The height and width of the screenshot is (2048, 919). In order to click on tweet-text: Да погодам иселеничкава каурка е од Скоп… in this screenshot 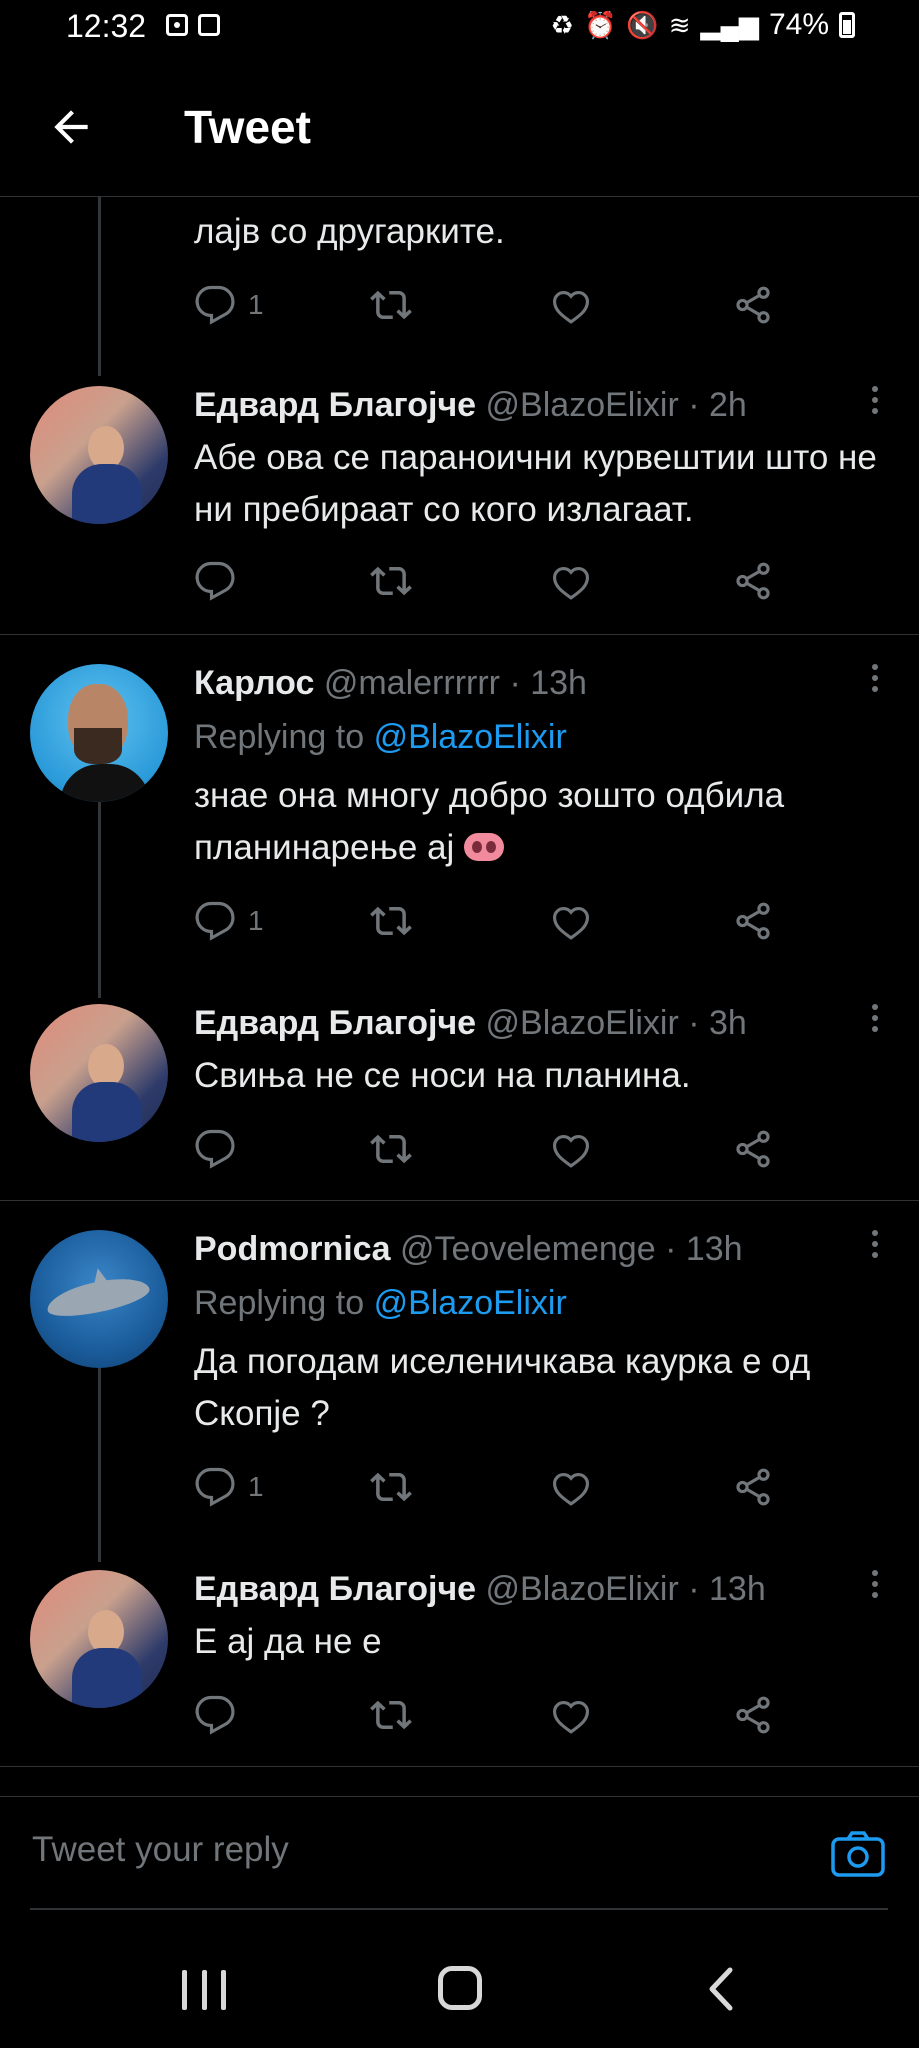, I will do `click(502, 1387)`.